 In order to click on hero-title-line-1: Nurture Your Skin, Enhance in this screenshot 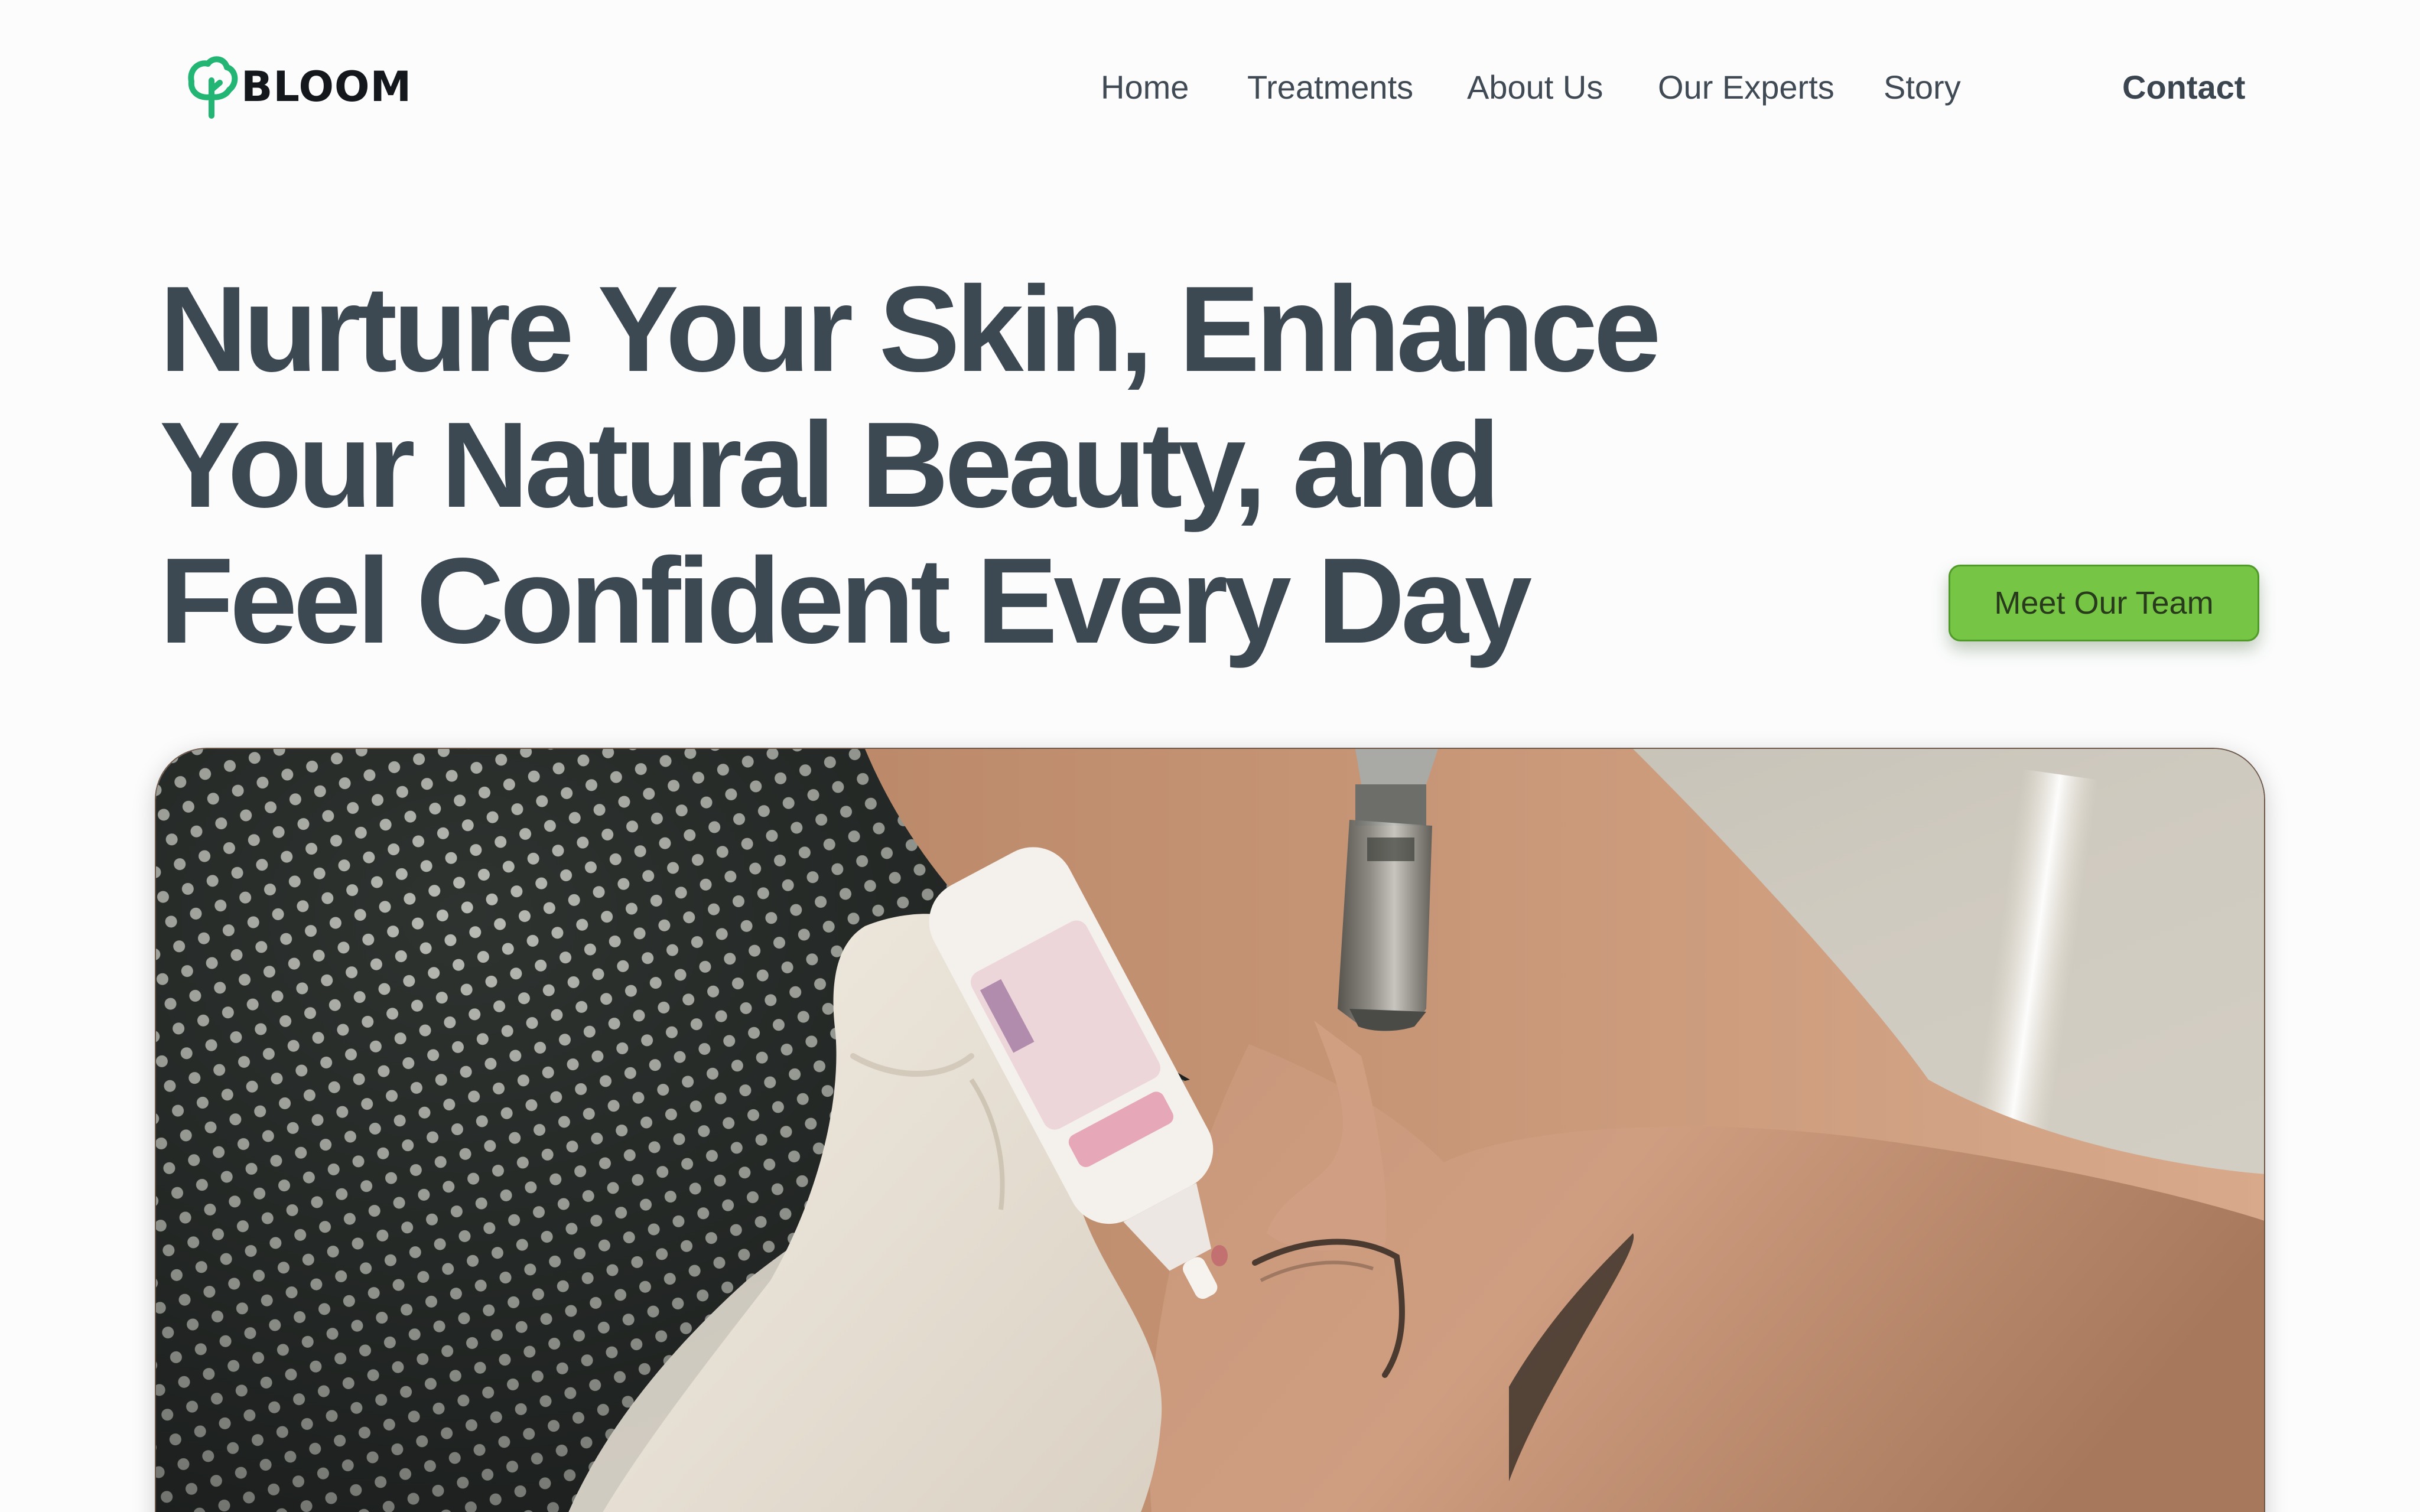, I will do `click(910, 329)`.